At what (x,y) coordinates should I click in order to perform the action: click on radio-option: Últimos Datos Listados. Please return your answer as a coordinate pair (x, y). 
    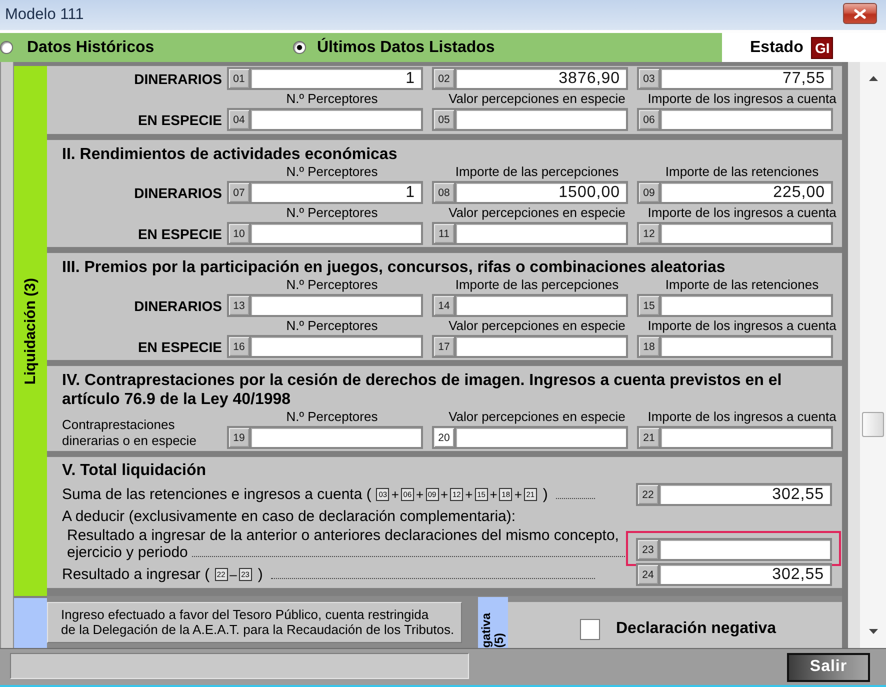
    Looking at the image, I should click on (394, 47).